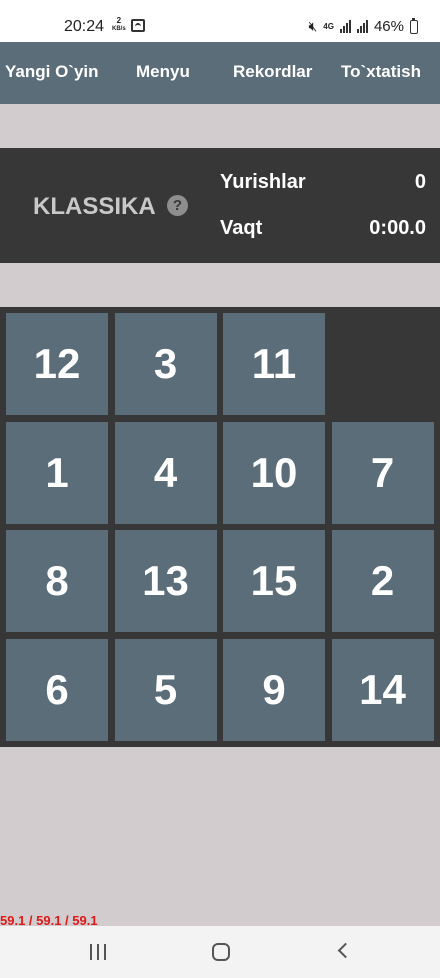 This screenshot has height=978, width=440. I want to click on status-right: 🔇︎ 4G 46%, so click(363, 26).